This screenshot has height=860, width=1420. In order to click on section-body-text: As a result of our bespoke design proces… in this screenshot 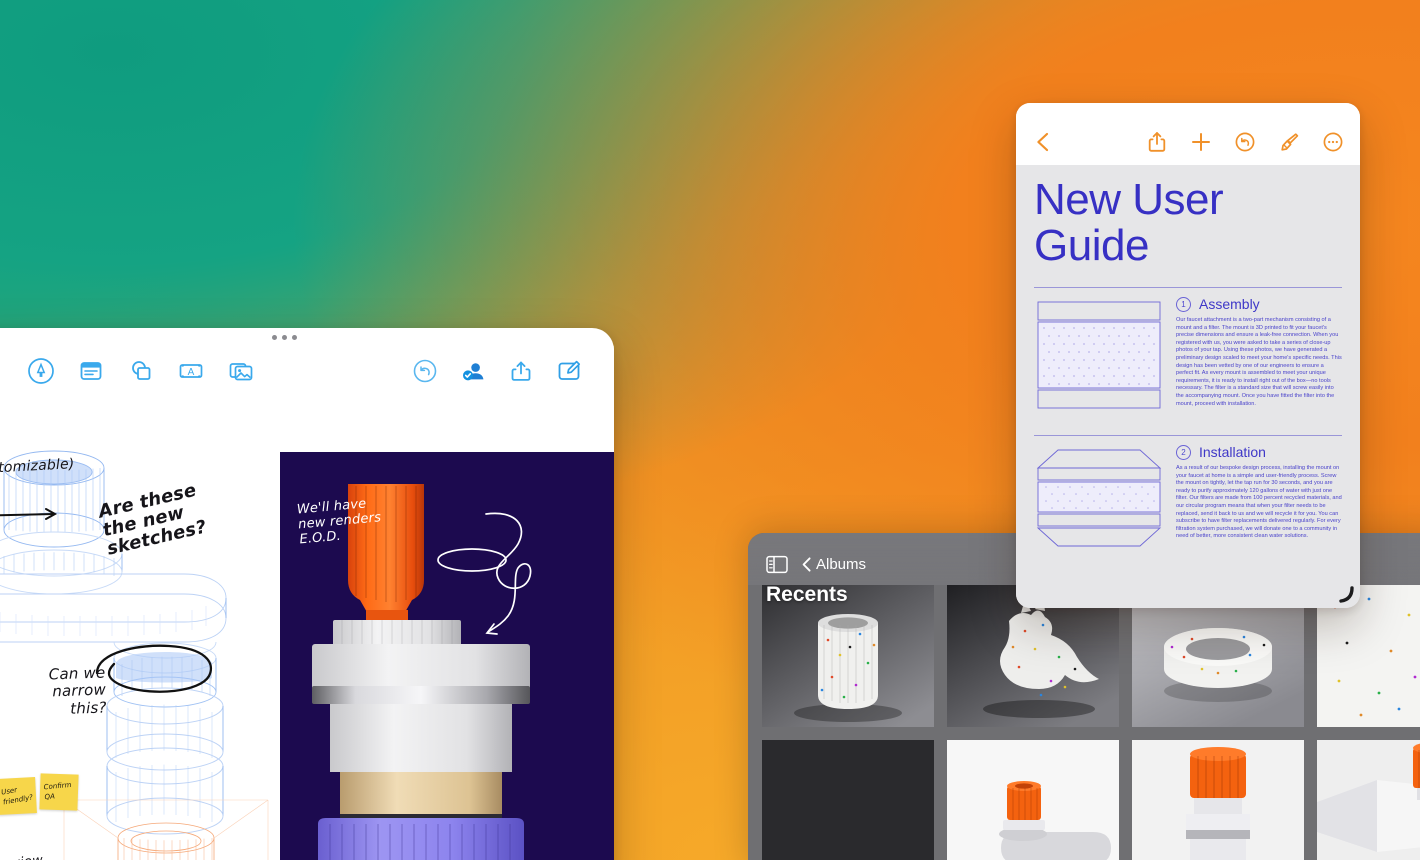, I will do `click(1259, 502)`.